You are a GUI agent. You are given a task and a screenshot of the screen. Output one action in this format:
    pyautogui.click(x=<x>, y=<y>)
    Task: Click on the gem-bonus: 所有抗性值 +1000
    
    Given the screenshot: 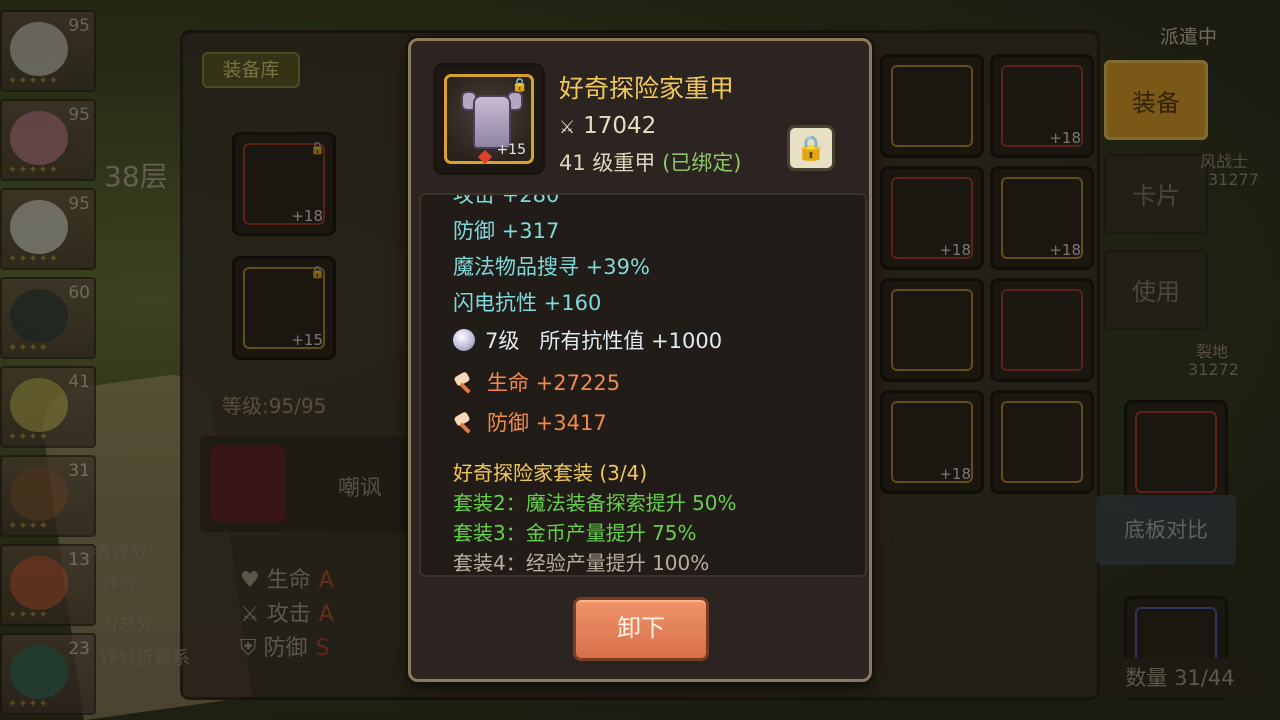 What is the action you would take?
    pyautogui.click(x=631, y=341)
    